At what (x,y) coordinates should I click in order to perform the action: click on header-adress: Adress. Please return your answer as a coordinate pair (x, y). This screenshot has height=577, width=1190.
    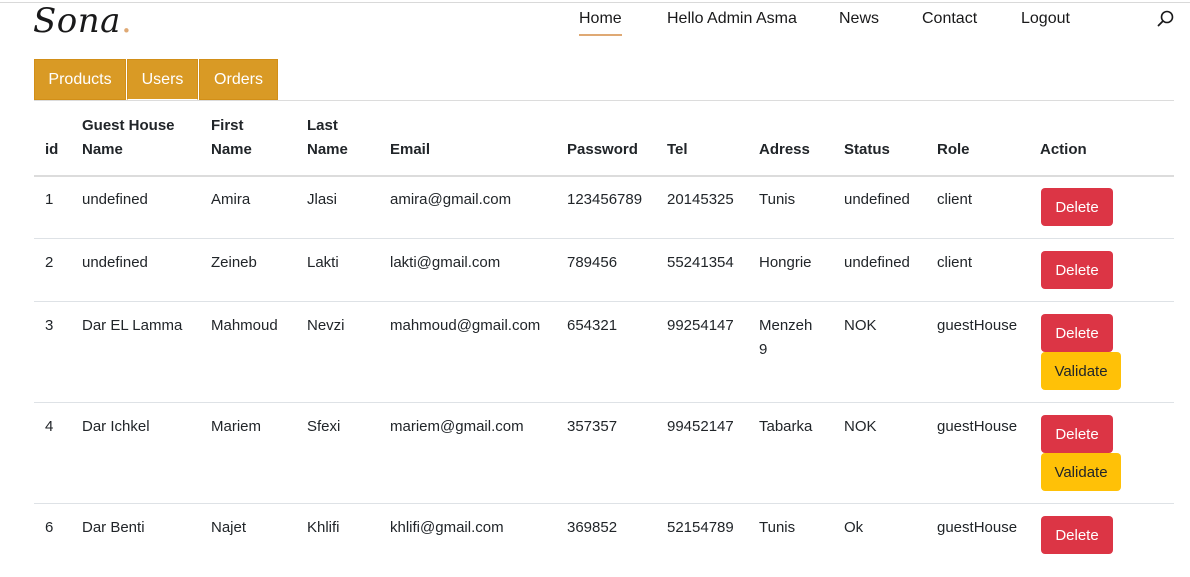
    Looking at the image, I should click on (784, 149).